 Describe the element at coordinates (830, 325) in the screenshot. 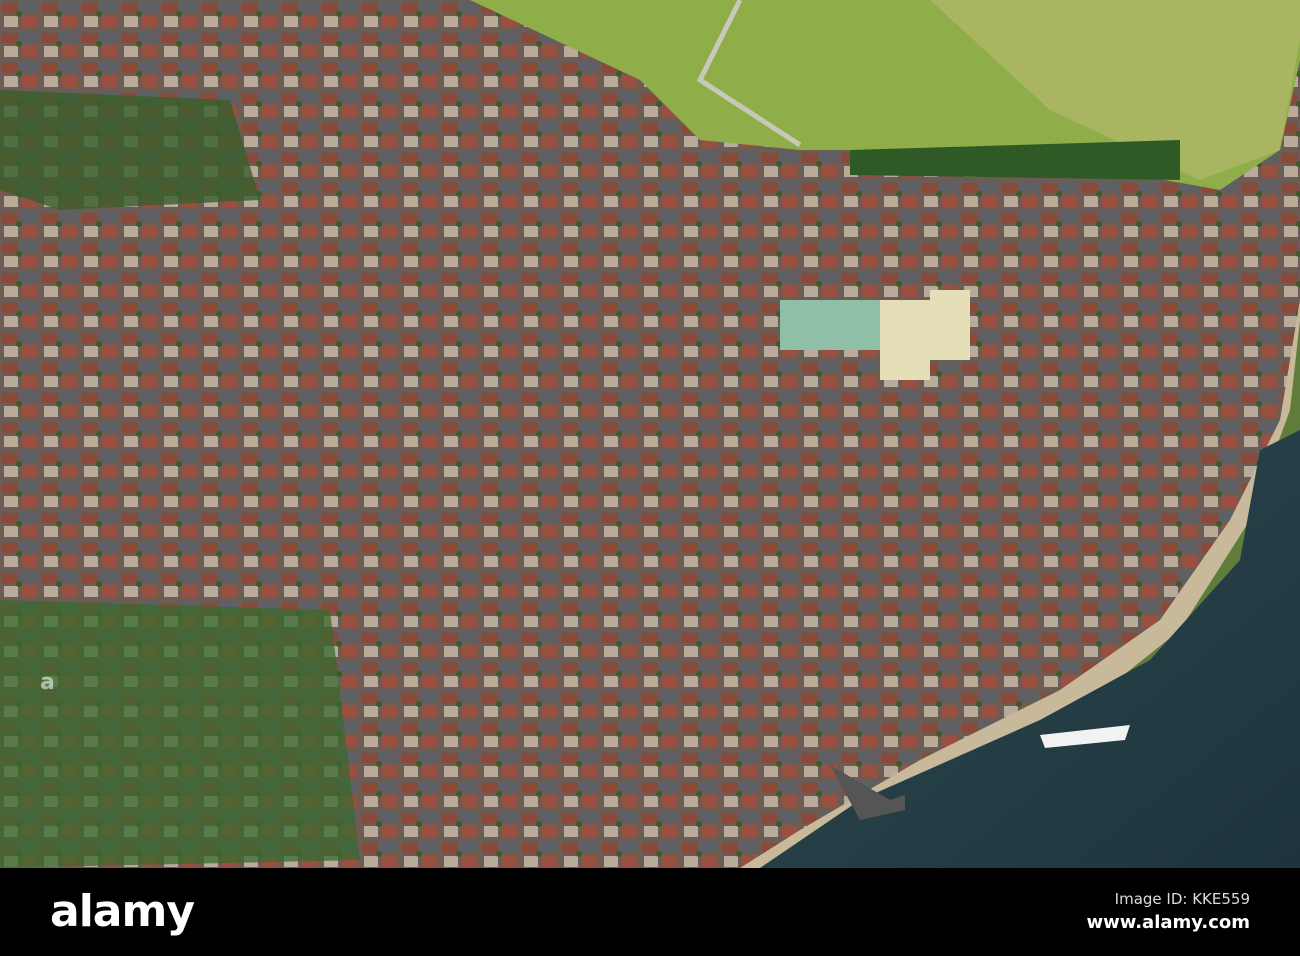

I see `church-roof` at that location.